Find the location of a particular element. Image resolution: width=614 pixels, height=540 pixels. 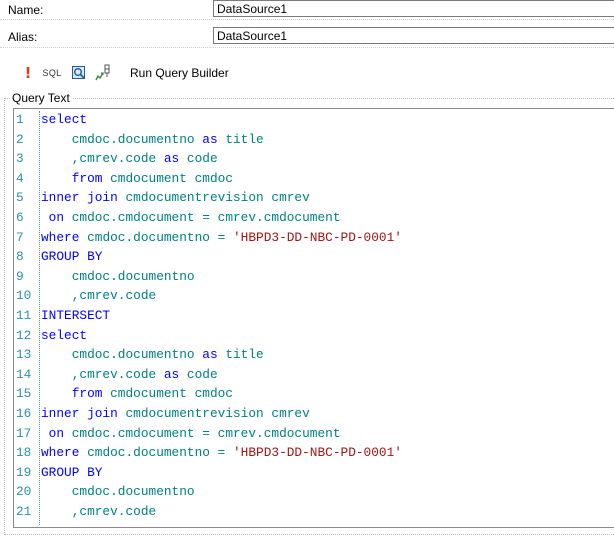

code-text: INTERSECT is located at coordinates (75, 315).